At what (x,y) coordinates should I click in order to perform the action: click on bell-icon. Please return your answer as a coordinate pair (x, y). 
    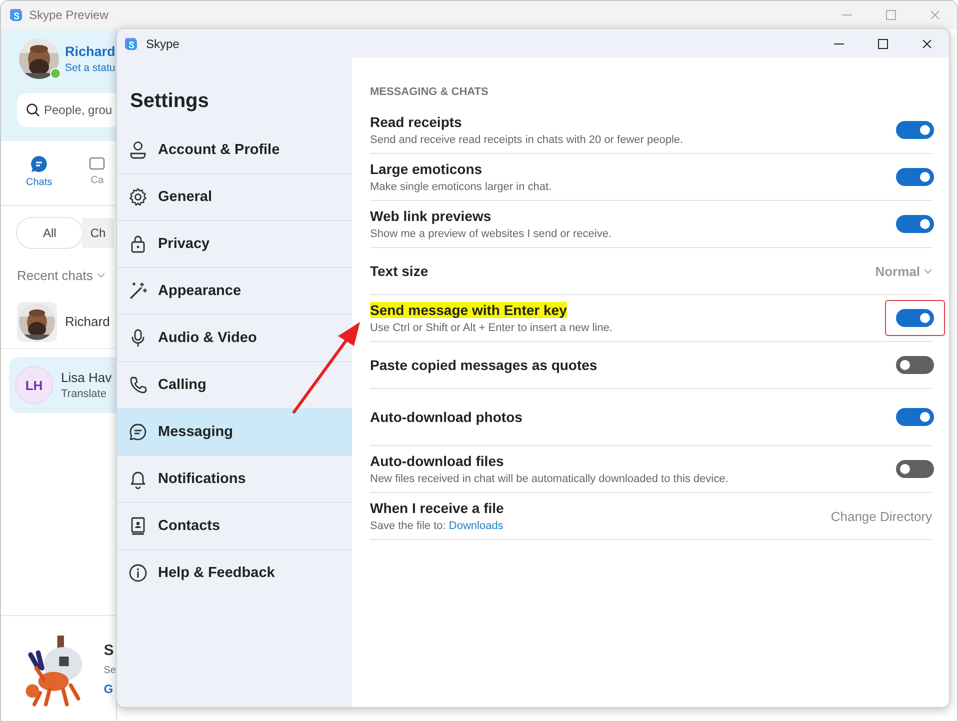
    Looking at the image, I should click on (138, 479).